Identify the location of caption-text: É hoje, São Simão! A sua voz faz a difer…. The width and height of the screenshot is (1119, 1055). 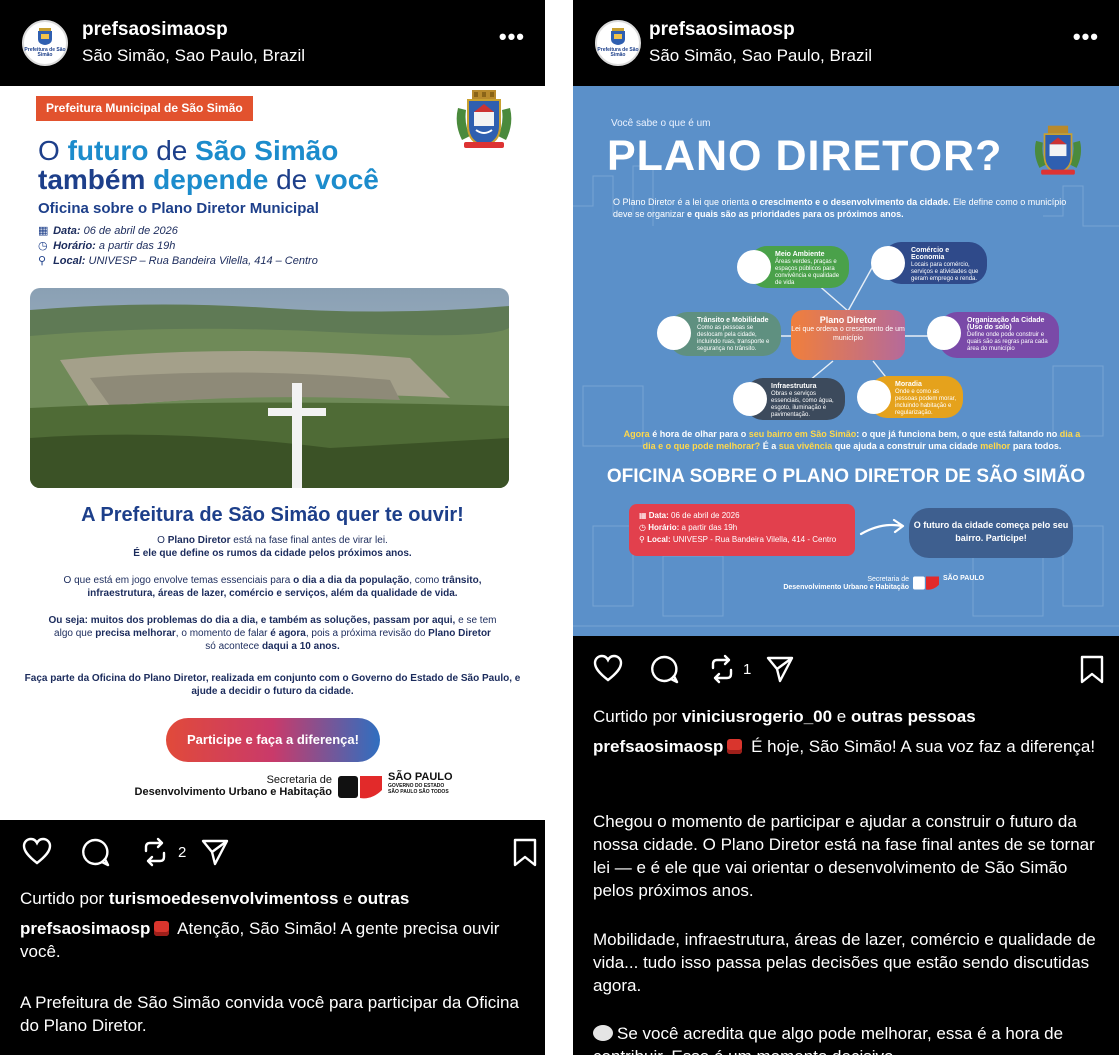
(921, 746).